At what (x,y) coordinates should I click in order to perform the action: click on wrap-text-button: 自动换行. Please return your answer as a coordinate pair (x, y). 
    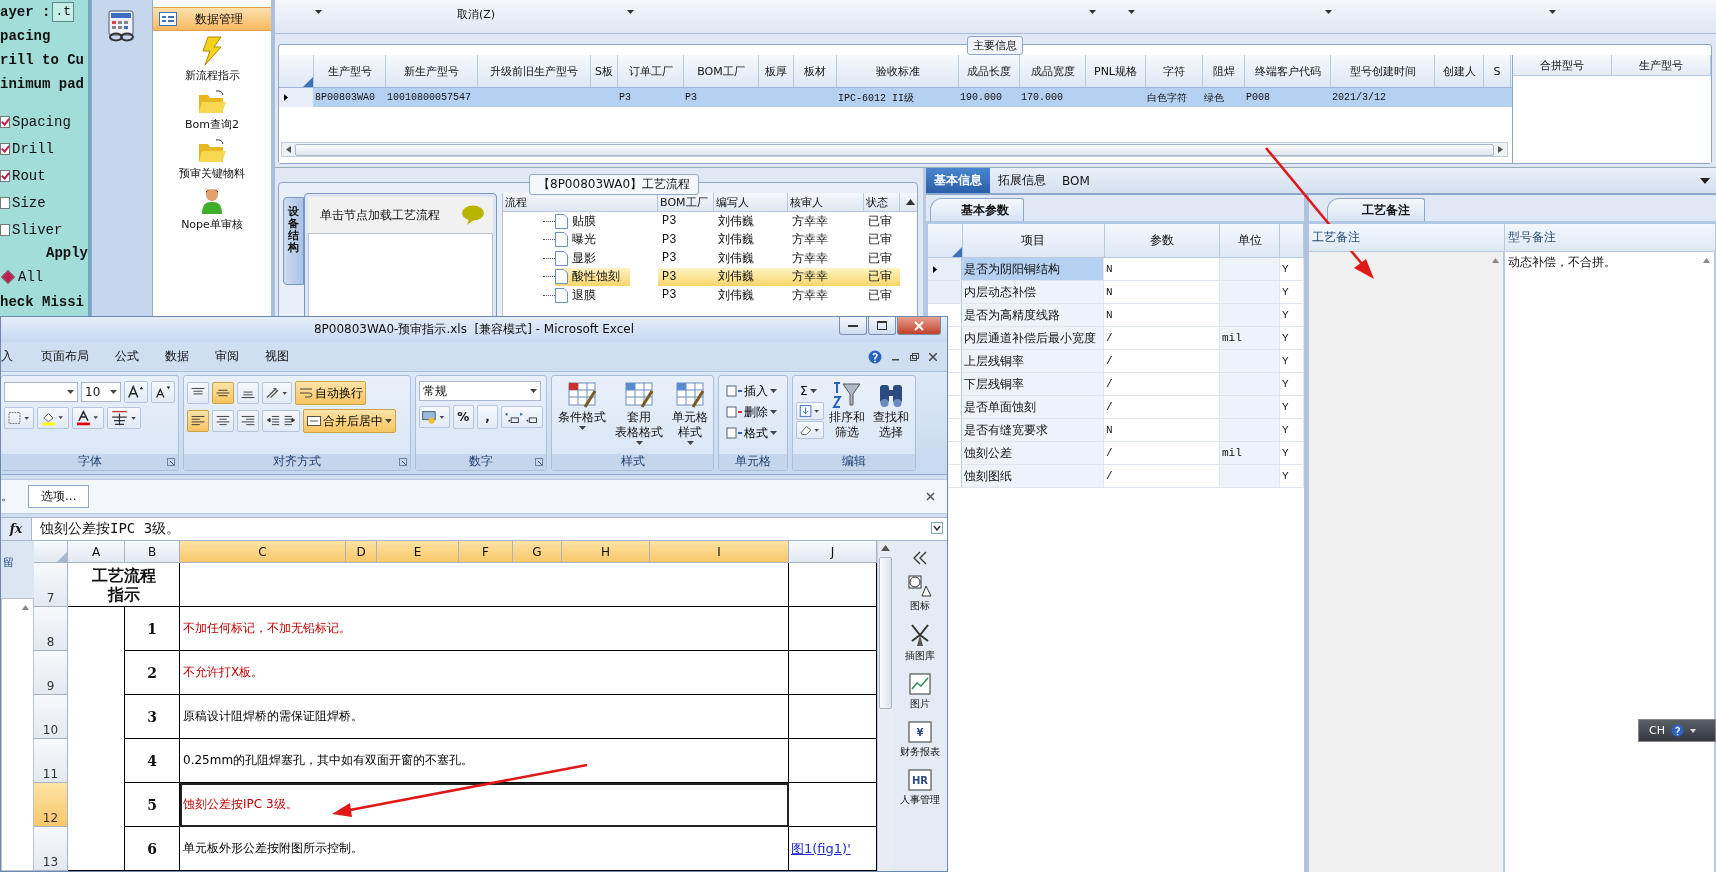
    Looking at the image, I should click on (330, 393).